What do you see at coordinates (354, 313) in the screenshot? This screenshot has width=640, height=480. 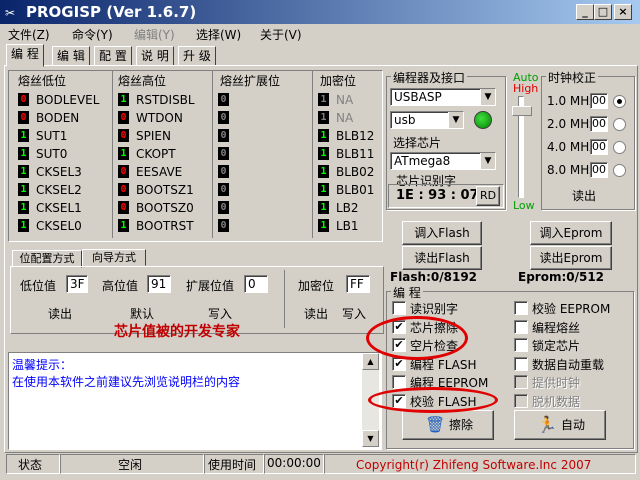 I see `lock-write-button: 写入` at bounding box center [354, 313].